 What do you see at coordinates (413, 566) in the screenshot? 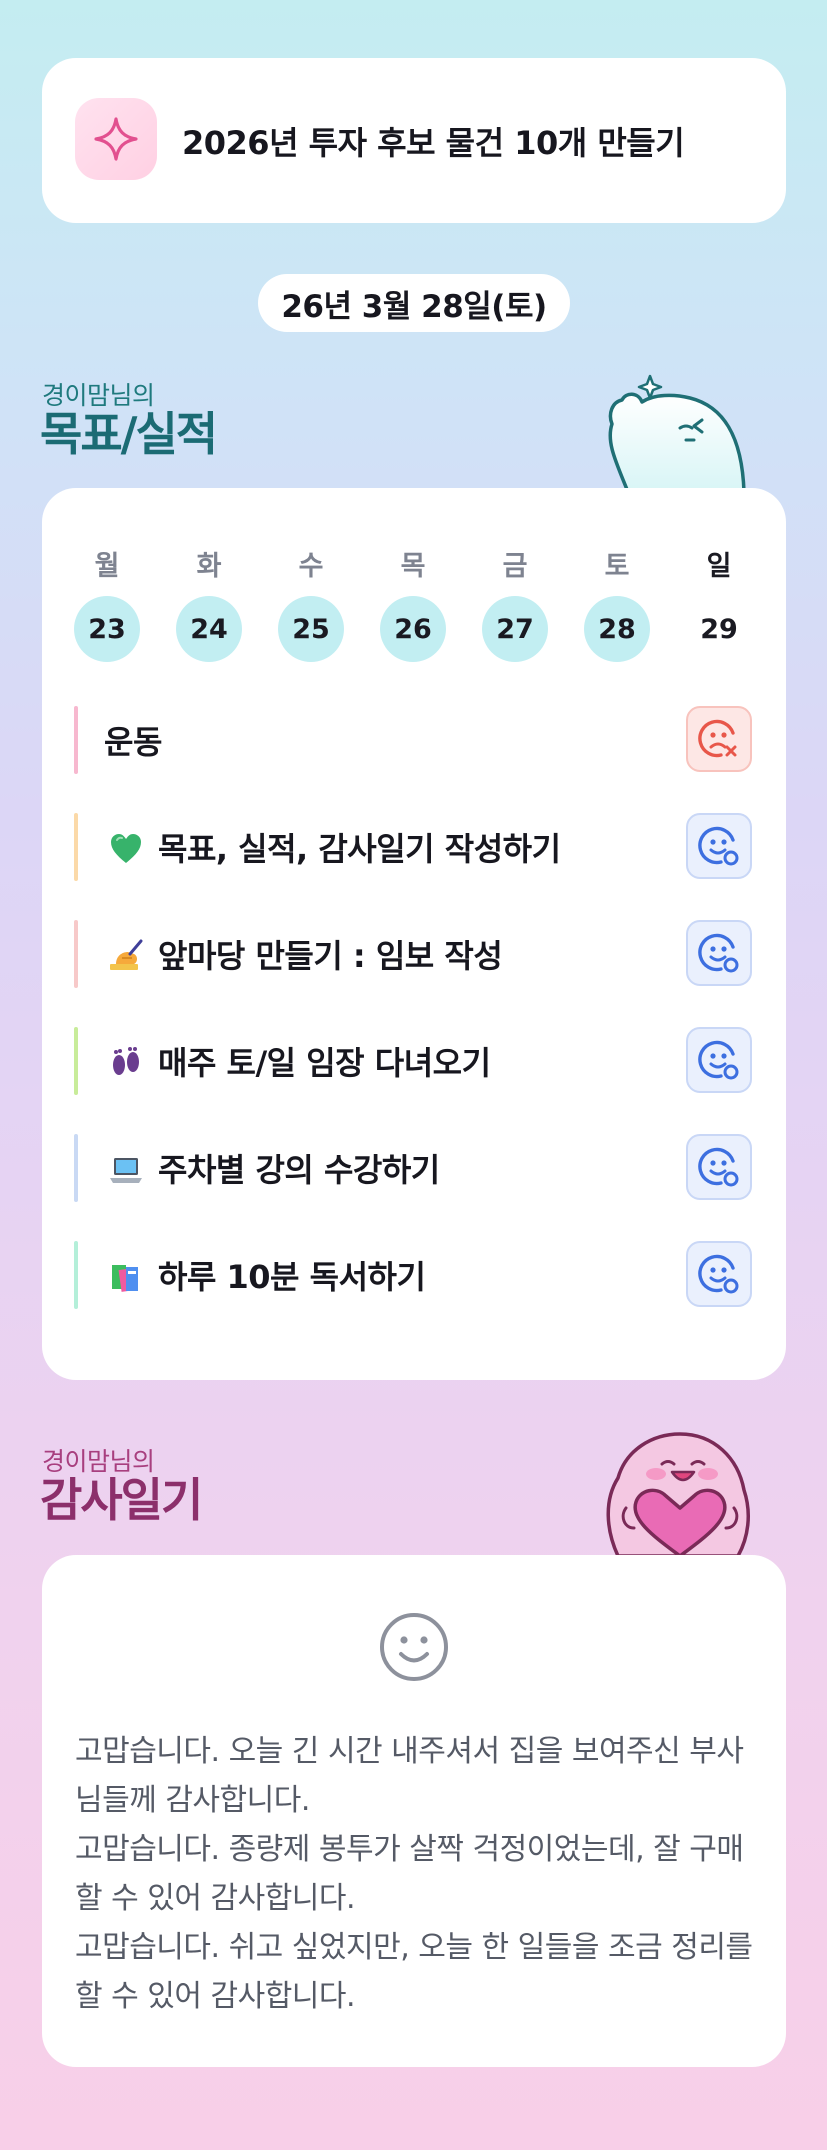
I see `weekday-label: 목` at bounding box center [413, 566].